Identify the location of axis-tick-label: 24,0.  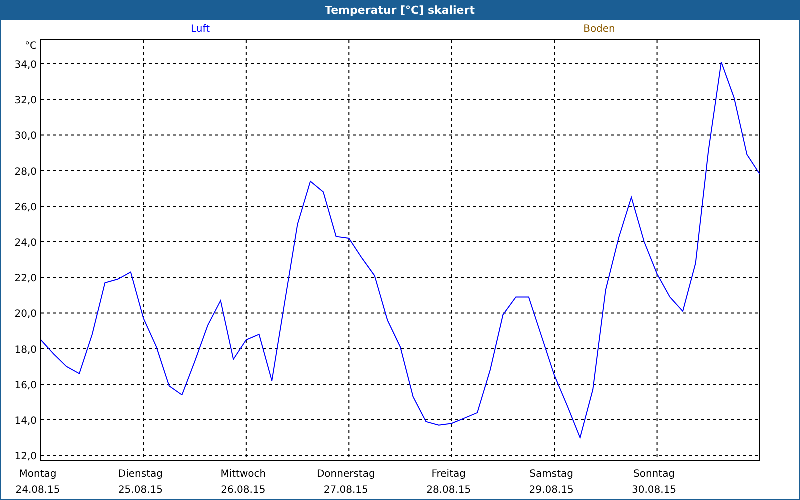
(25, 244).